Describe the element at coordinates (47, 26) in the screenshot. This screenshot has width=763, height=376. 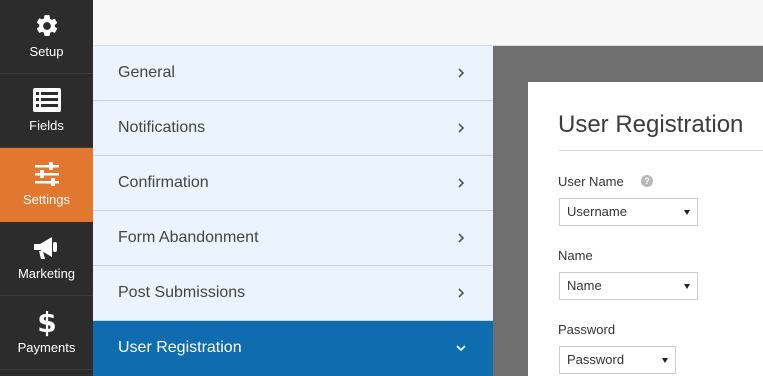
I see `gear-icon` at that location.